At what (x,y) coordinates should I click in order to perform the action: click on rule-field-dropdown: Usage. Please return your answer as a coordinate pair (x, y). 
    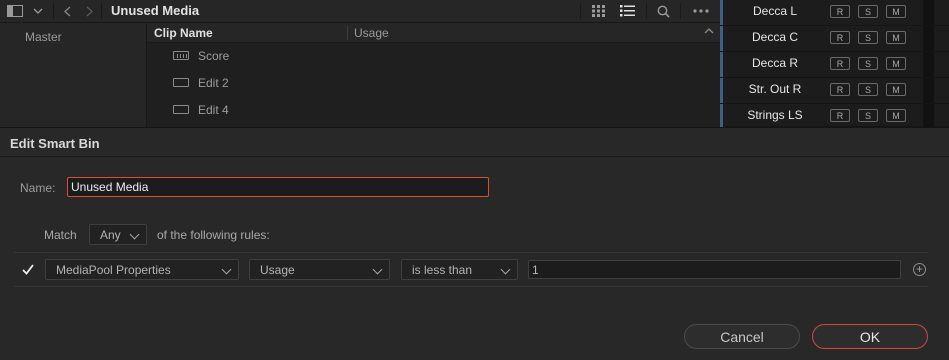
    Looking at the image, I should click on (319, 269).